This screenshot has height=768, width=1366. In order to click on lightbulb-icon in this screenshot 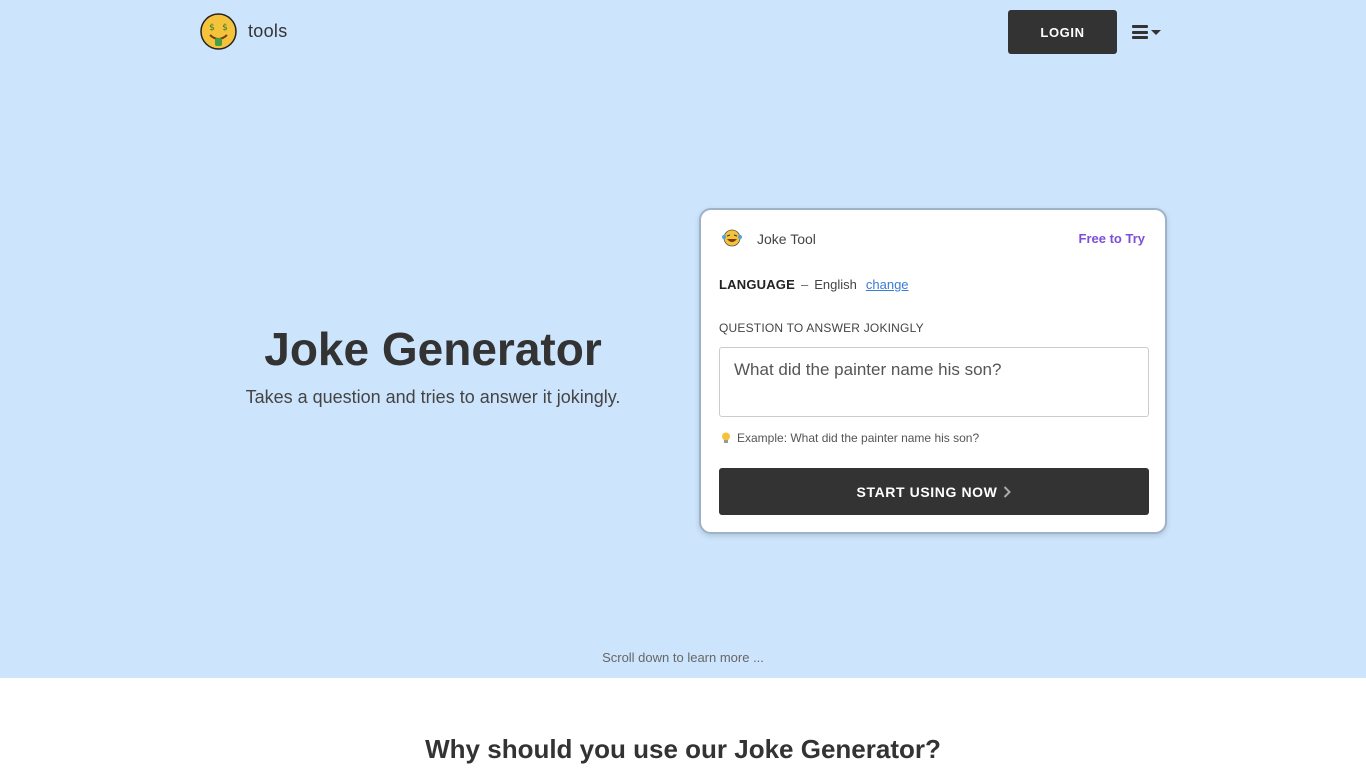, I will do `click(726, 437)`.